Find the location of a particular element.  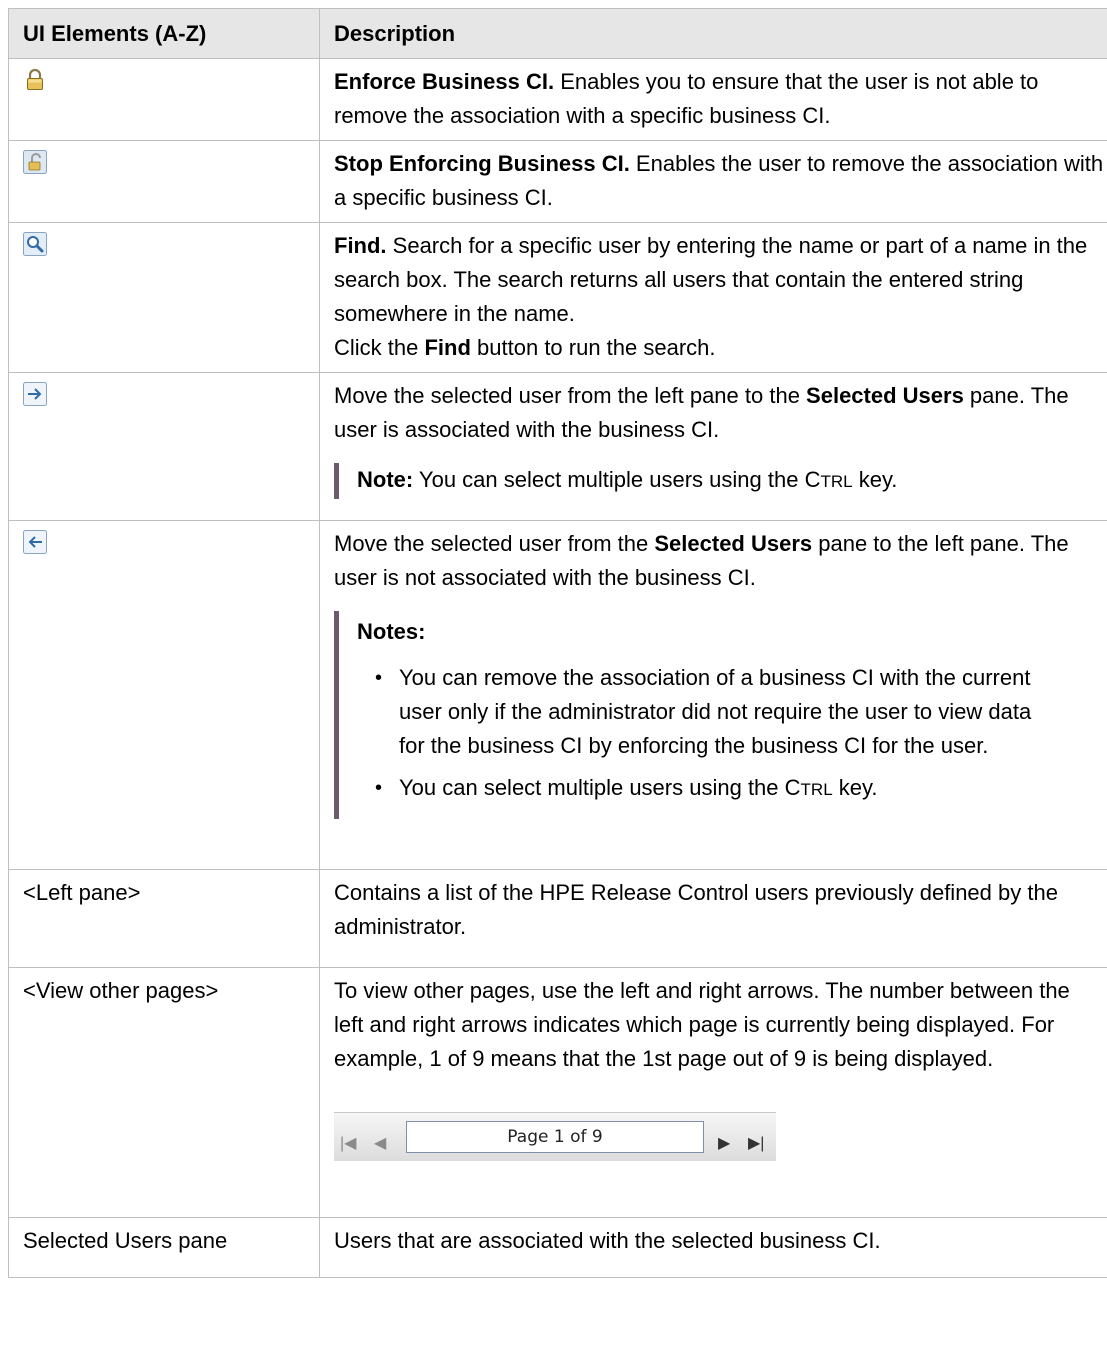

prev-page-icon: ◀ is located at coordinates (380, 1144).